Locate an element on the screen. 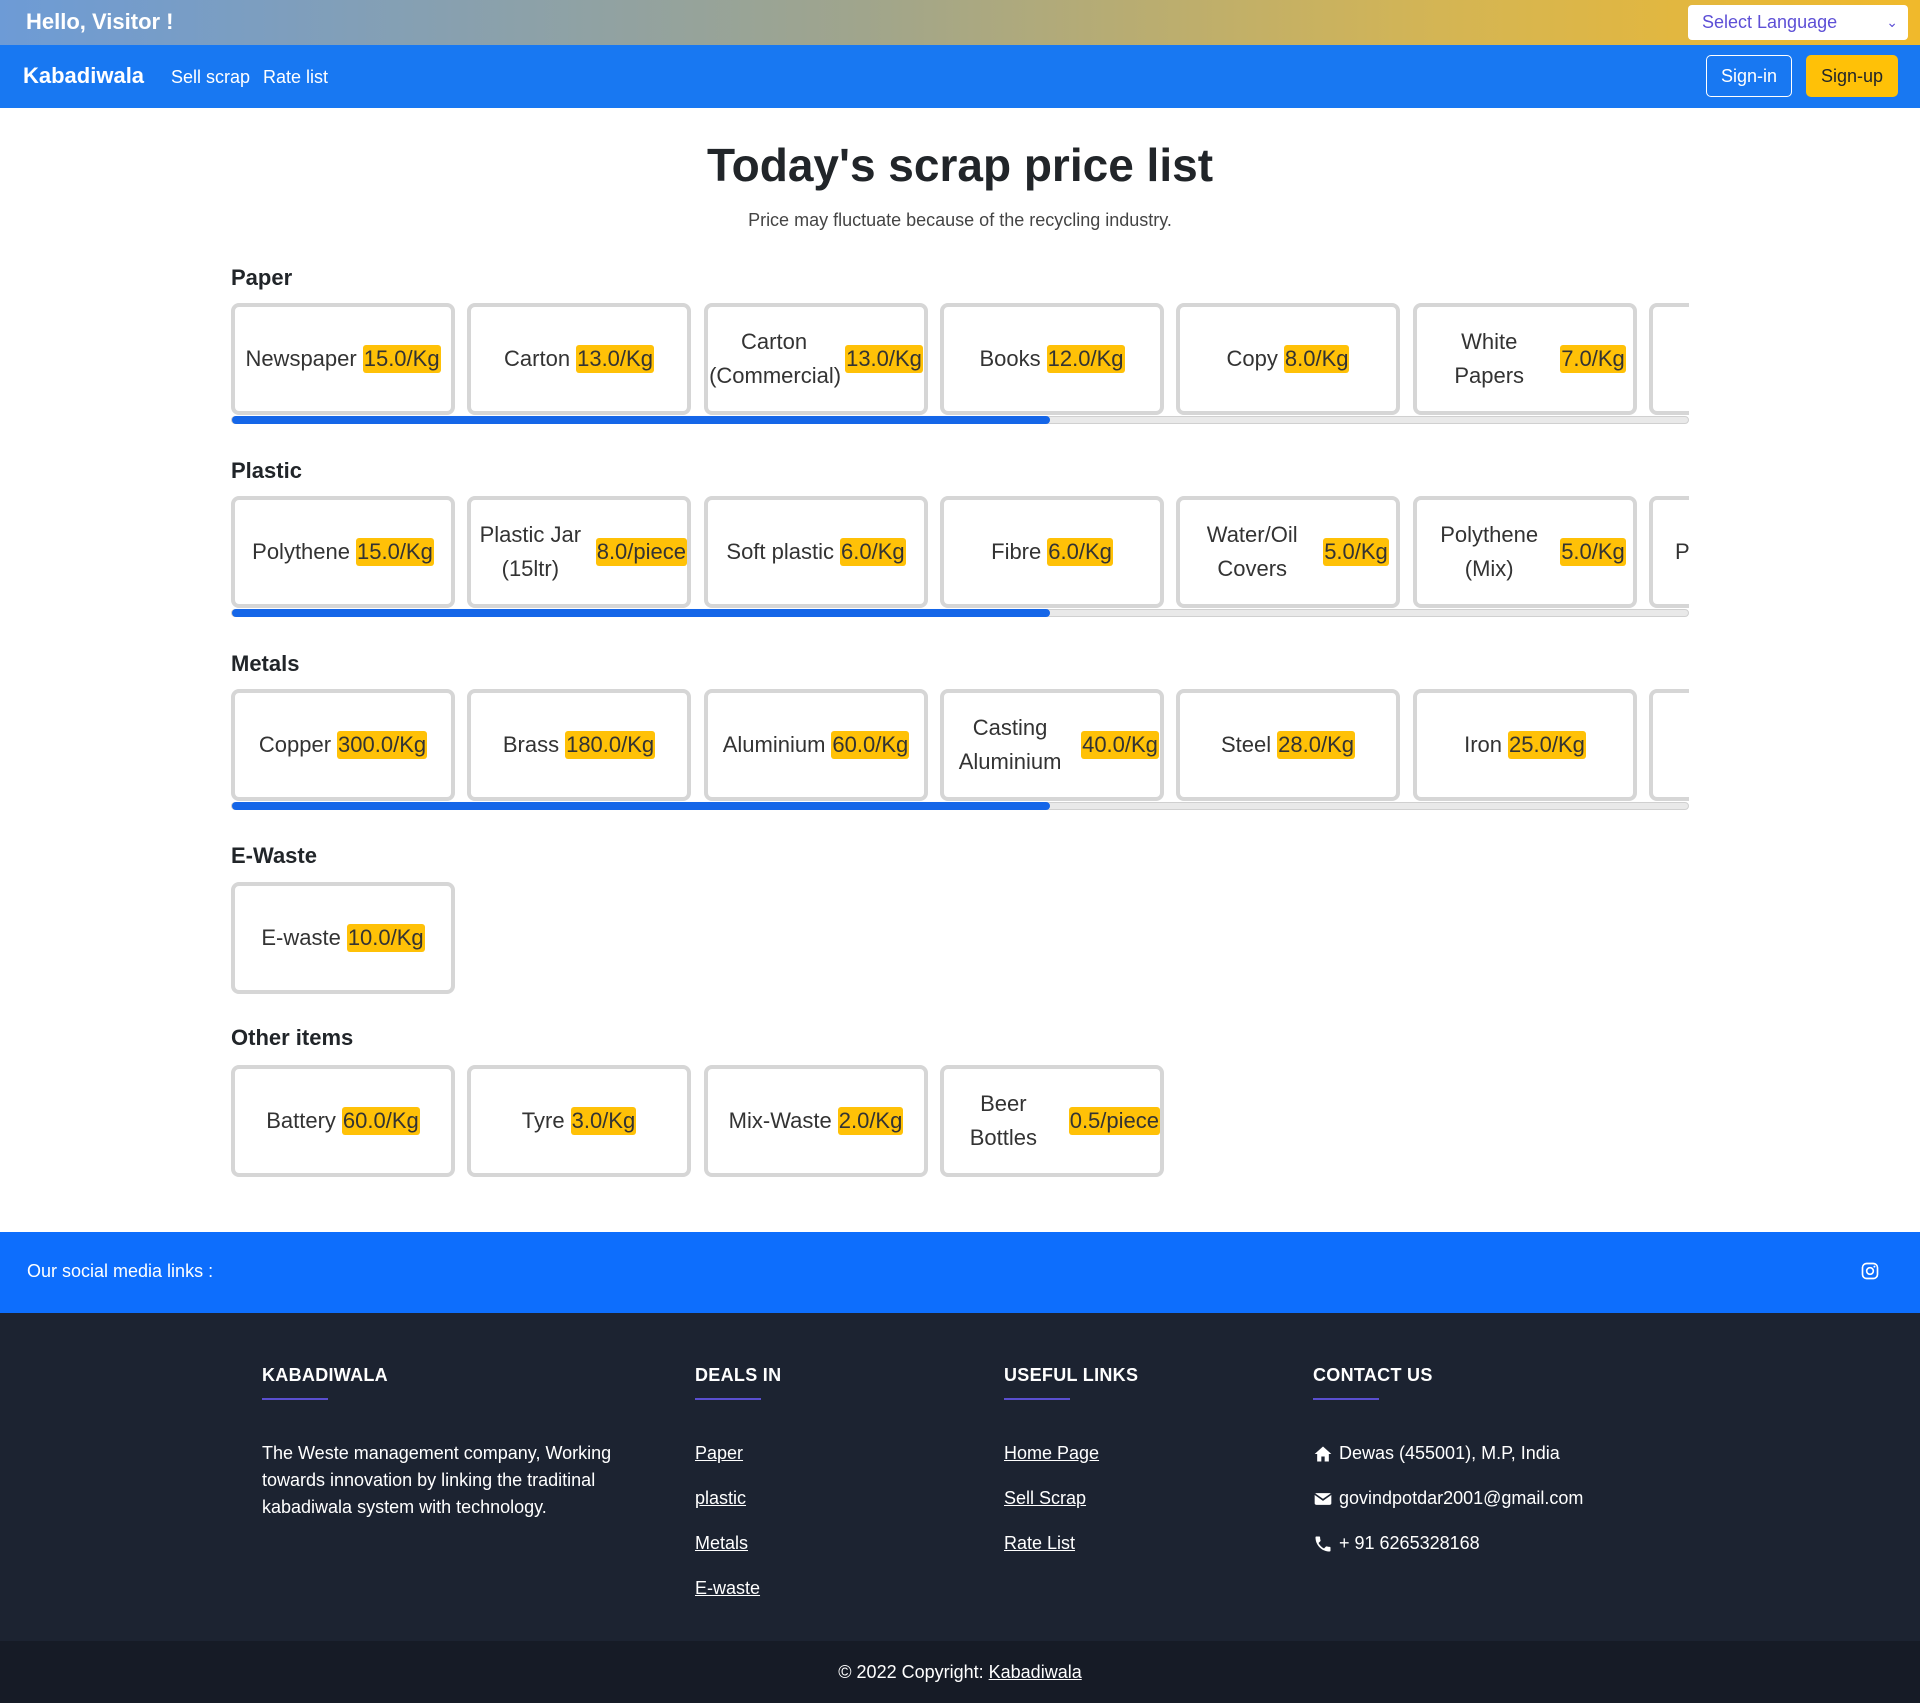 The width and height of the screenshot is (1920, 1703). copyright-link: Kabadiwala is located at coordinates (1035, 1672).